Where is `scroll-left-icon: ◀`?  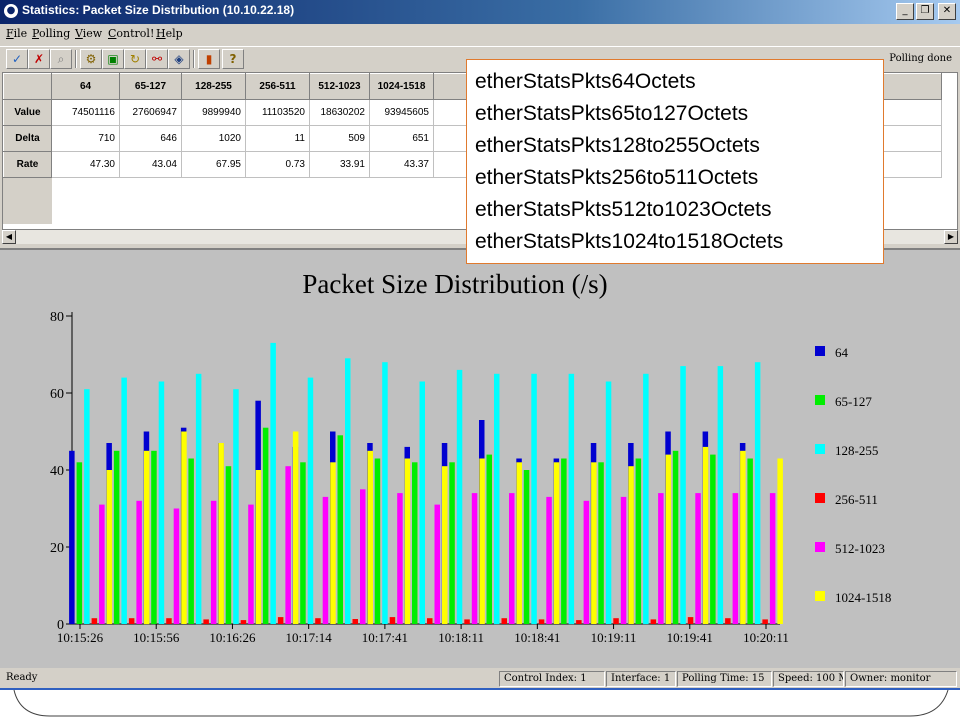
scroll-left-icon: ◀ is located at coordinates (9, 237).